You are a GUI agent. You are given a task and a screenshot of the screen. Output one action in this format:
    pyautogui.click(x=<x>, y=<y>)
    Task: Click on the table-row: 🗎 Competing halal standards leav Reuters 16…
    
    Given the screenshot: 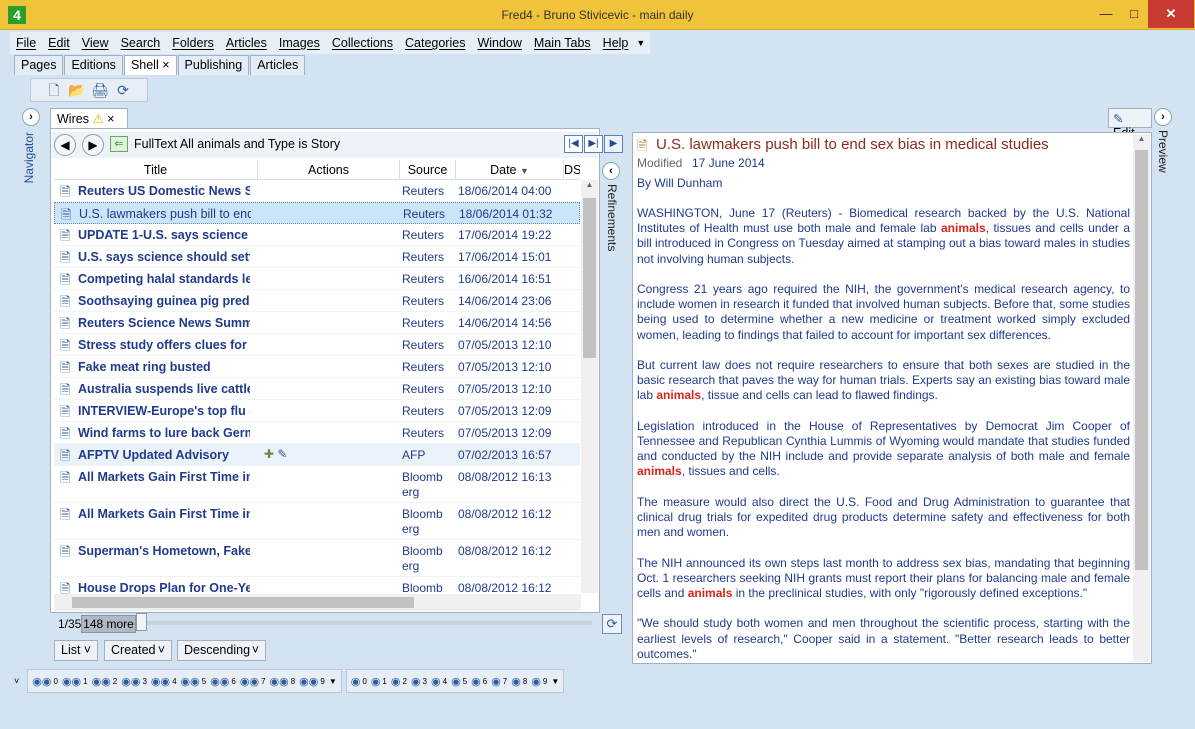 What is the action you would take?
    pyautogui.click(x=317, y=279)
    